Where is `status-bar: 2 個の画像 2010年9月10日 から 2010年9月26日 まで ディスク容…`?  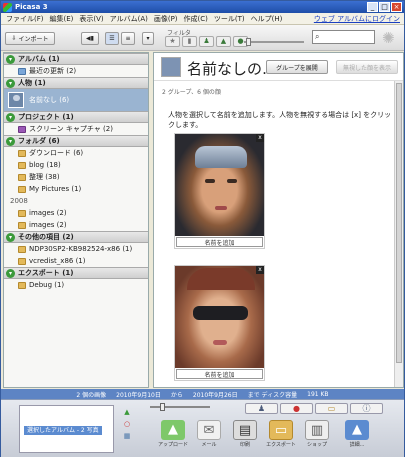
status-bar: 2 個の画像 2010年9月10日 から 2010年9月26日 まで ディスク容… is located at coordinates (202, 394).